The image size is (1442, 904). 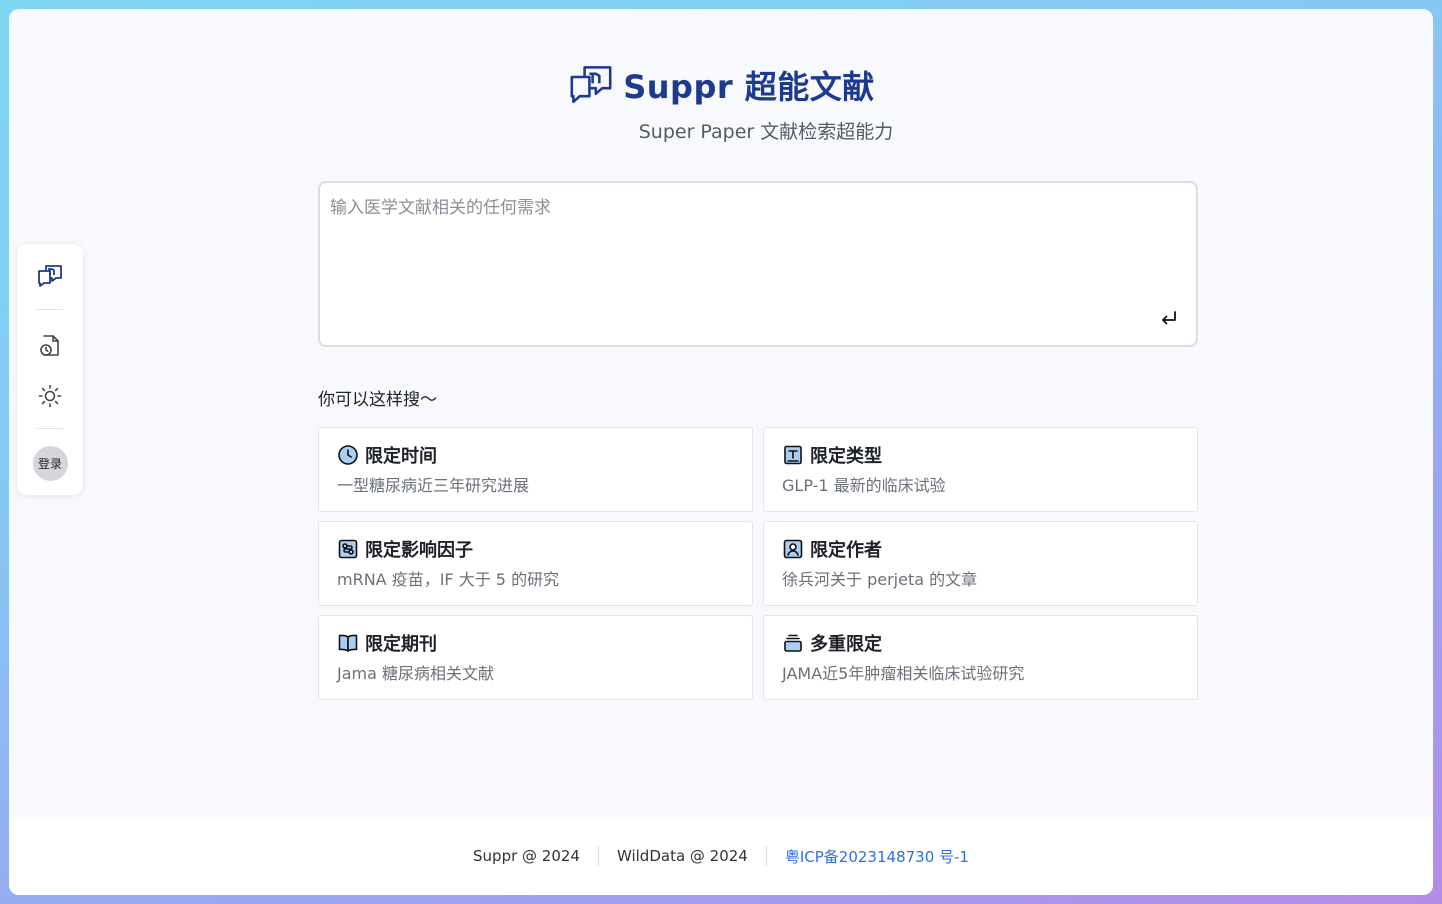 I want to click on card-title: 限定类型, so click(x=846, y=456).